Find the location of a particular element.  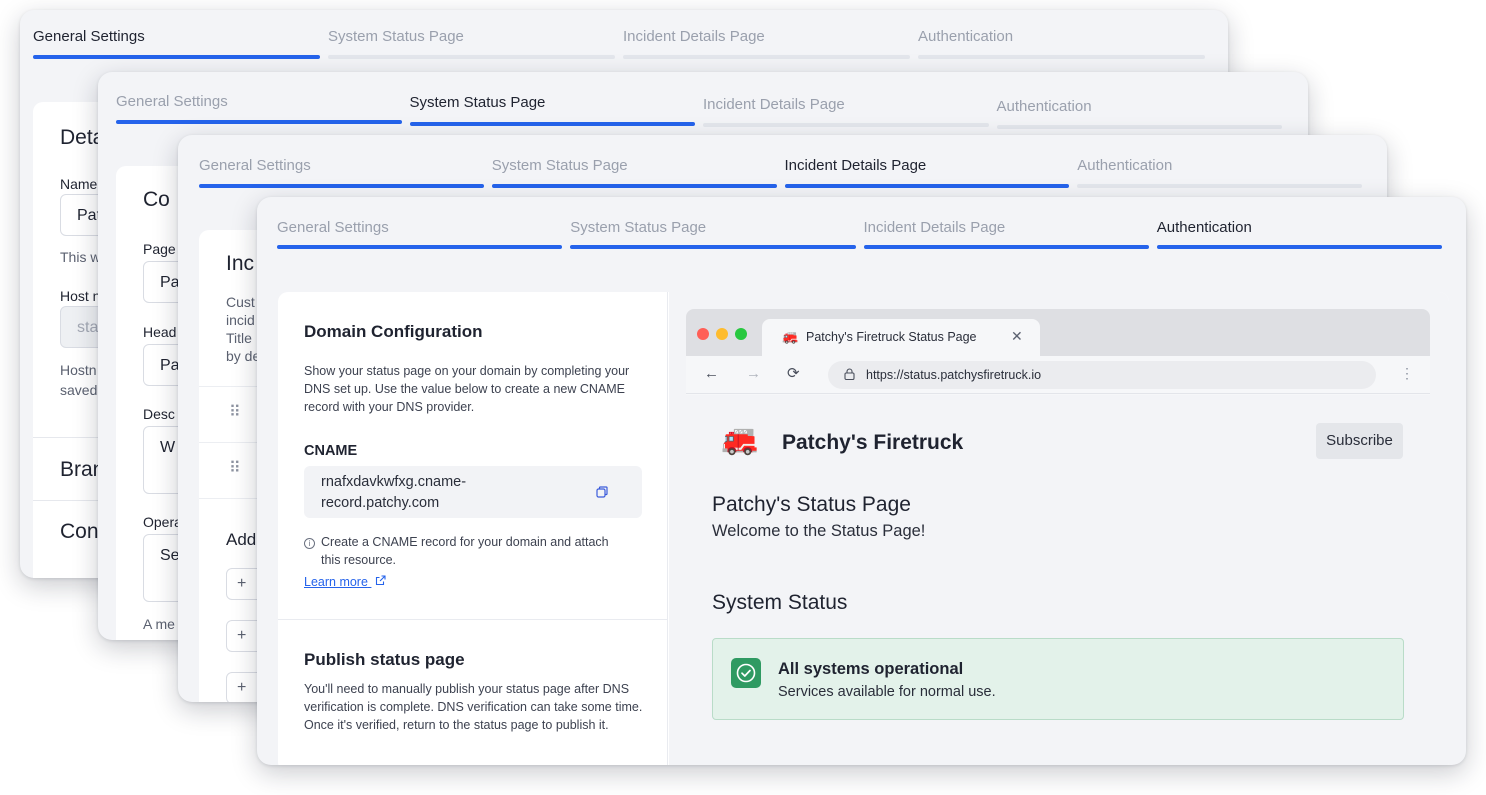

cname-value-box: rnafxdavkwfxg.cname- record.patchy.com is located at coordinates (473, 492).